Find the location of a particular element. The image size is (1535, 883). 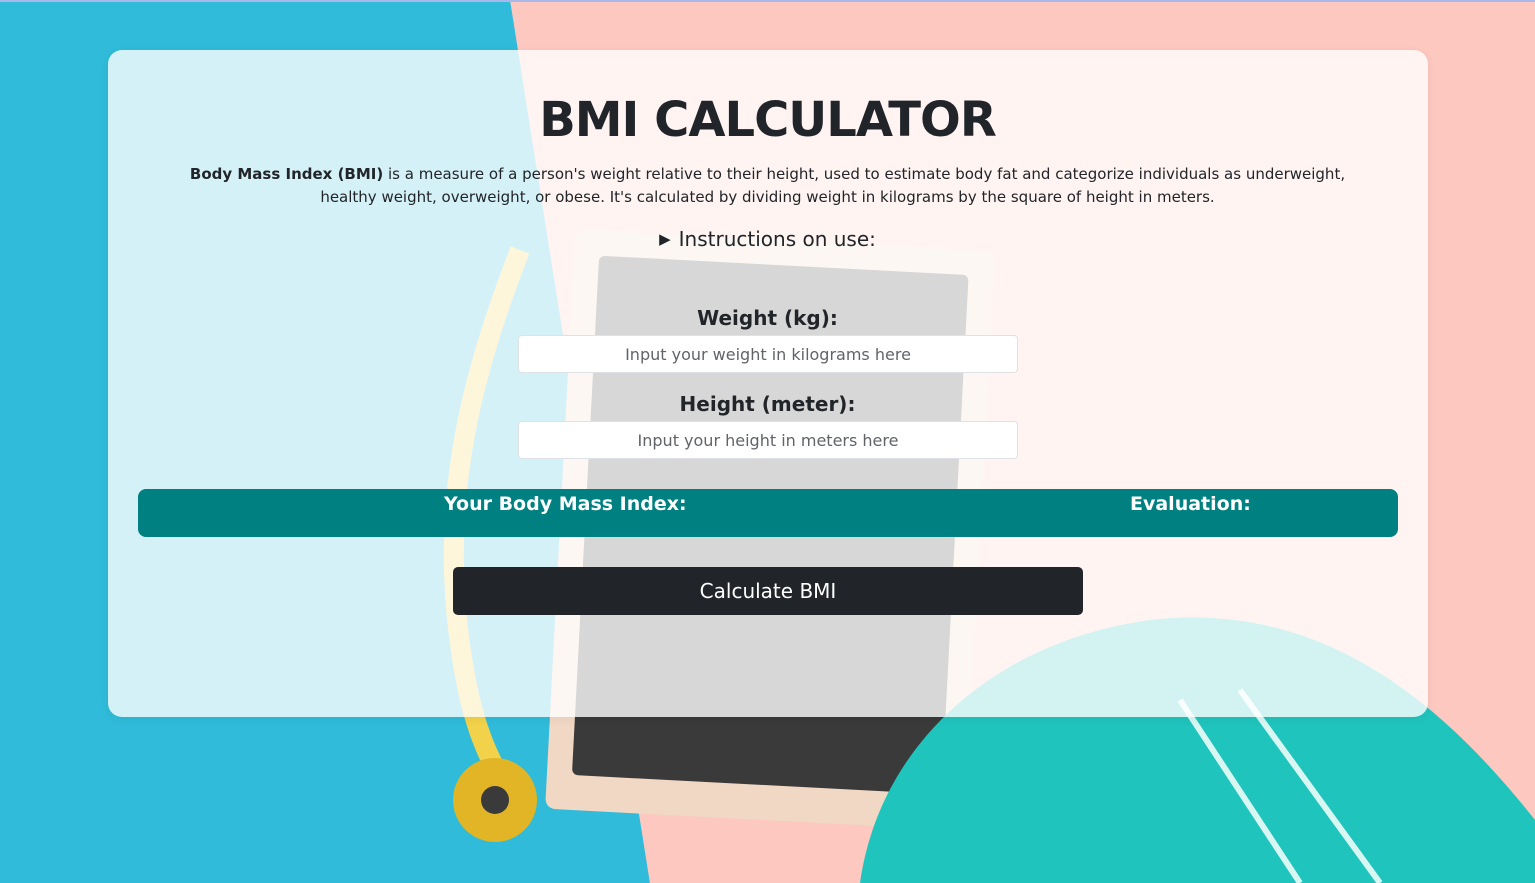

evaluation-label: Evaluation: is located at coordinates (1190, 504).